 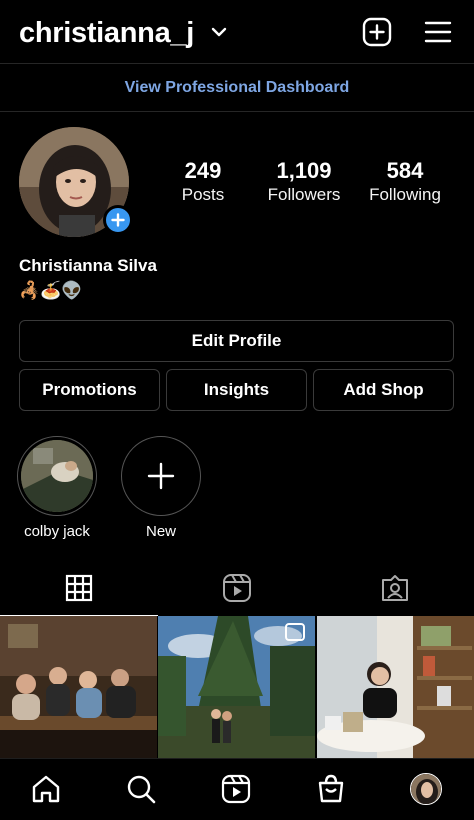 I want to click on professional-dashboard-banner: View Professional Dashboard, so click(x=237, y=88).